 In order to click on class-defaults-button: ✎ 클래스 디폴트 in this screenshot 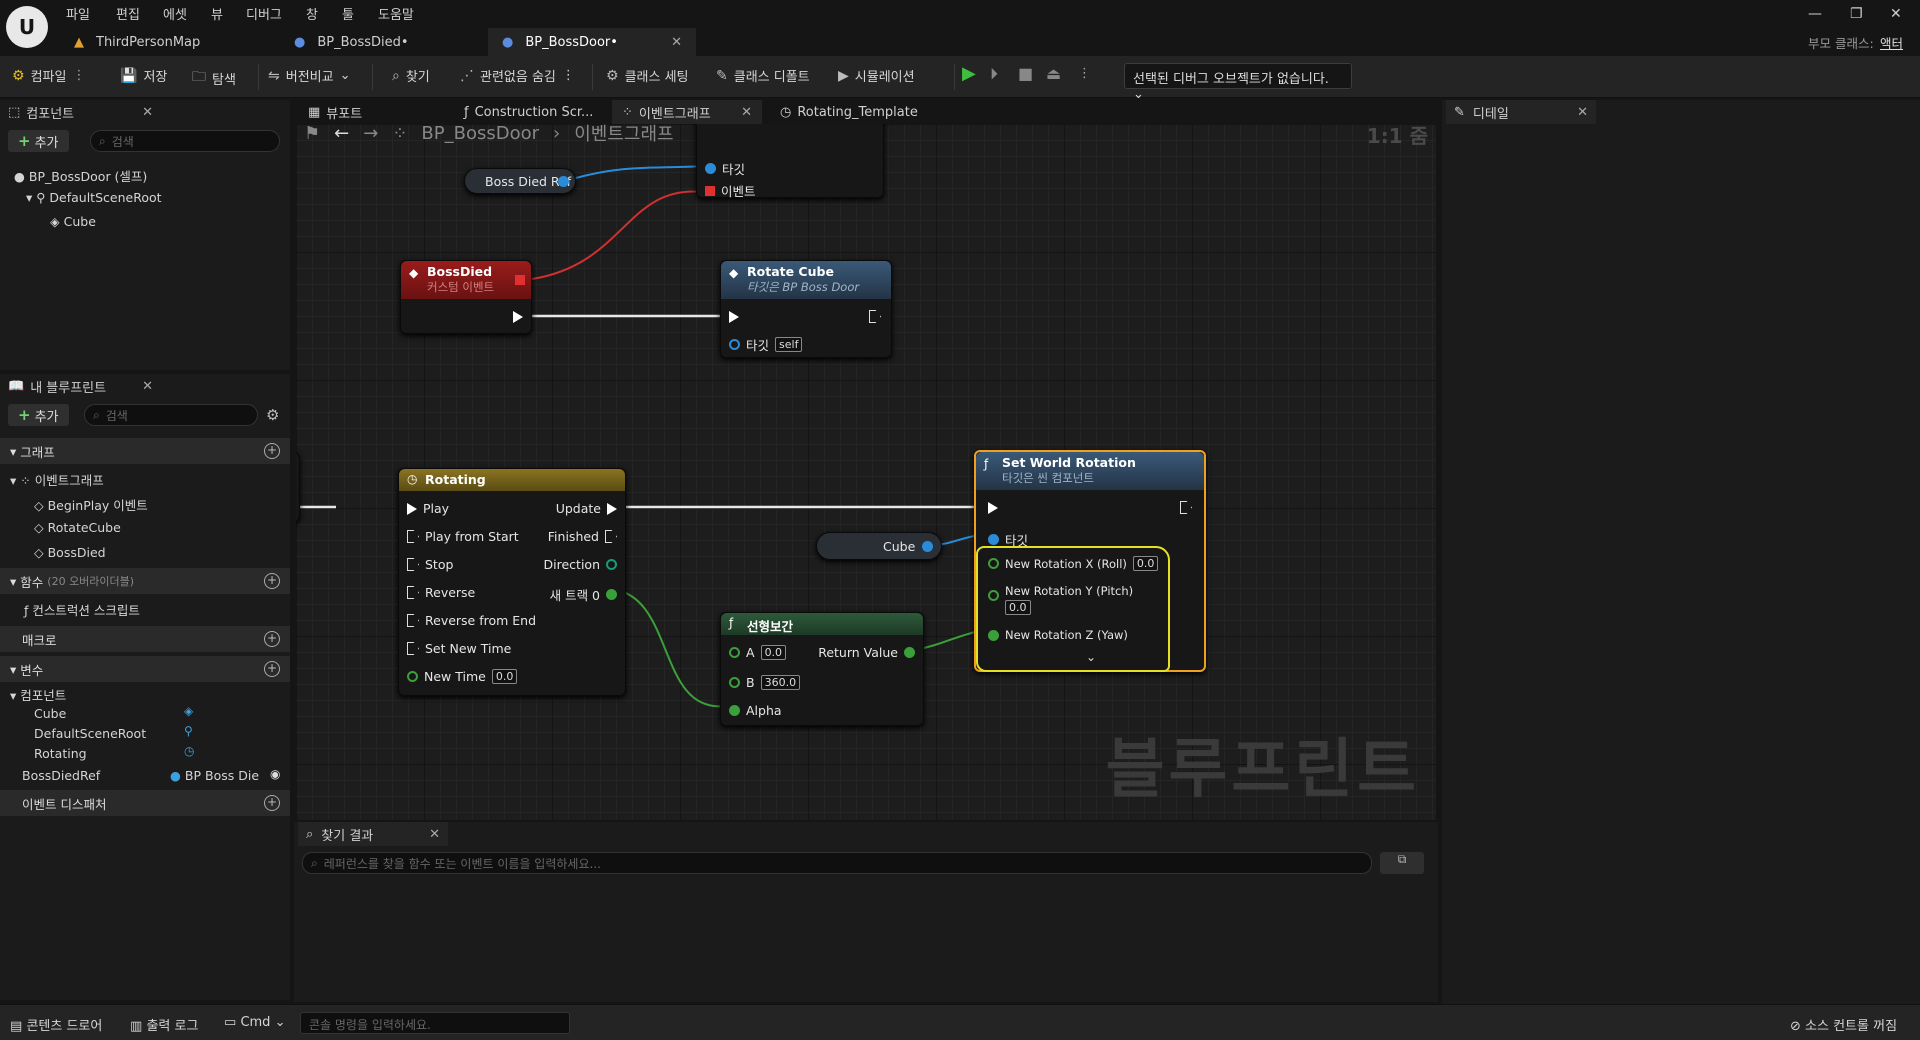, I will do `click(763, 76)`.